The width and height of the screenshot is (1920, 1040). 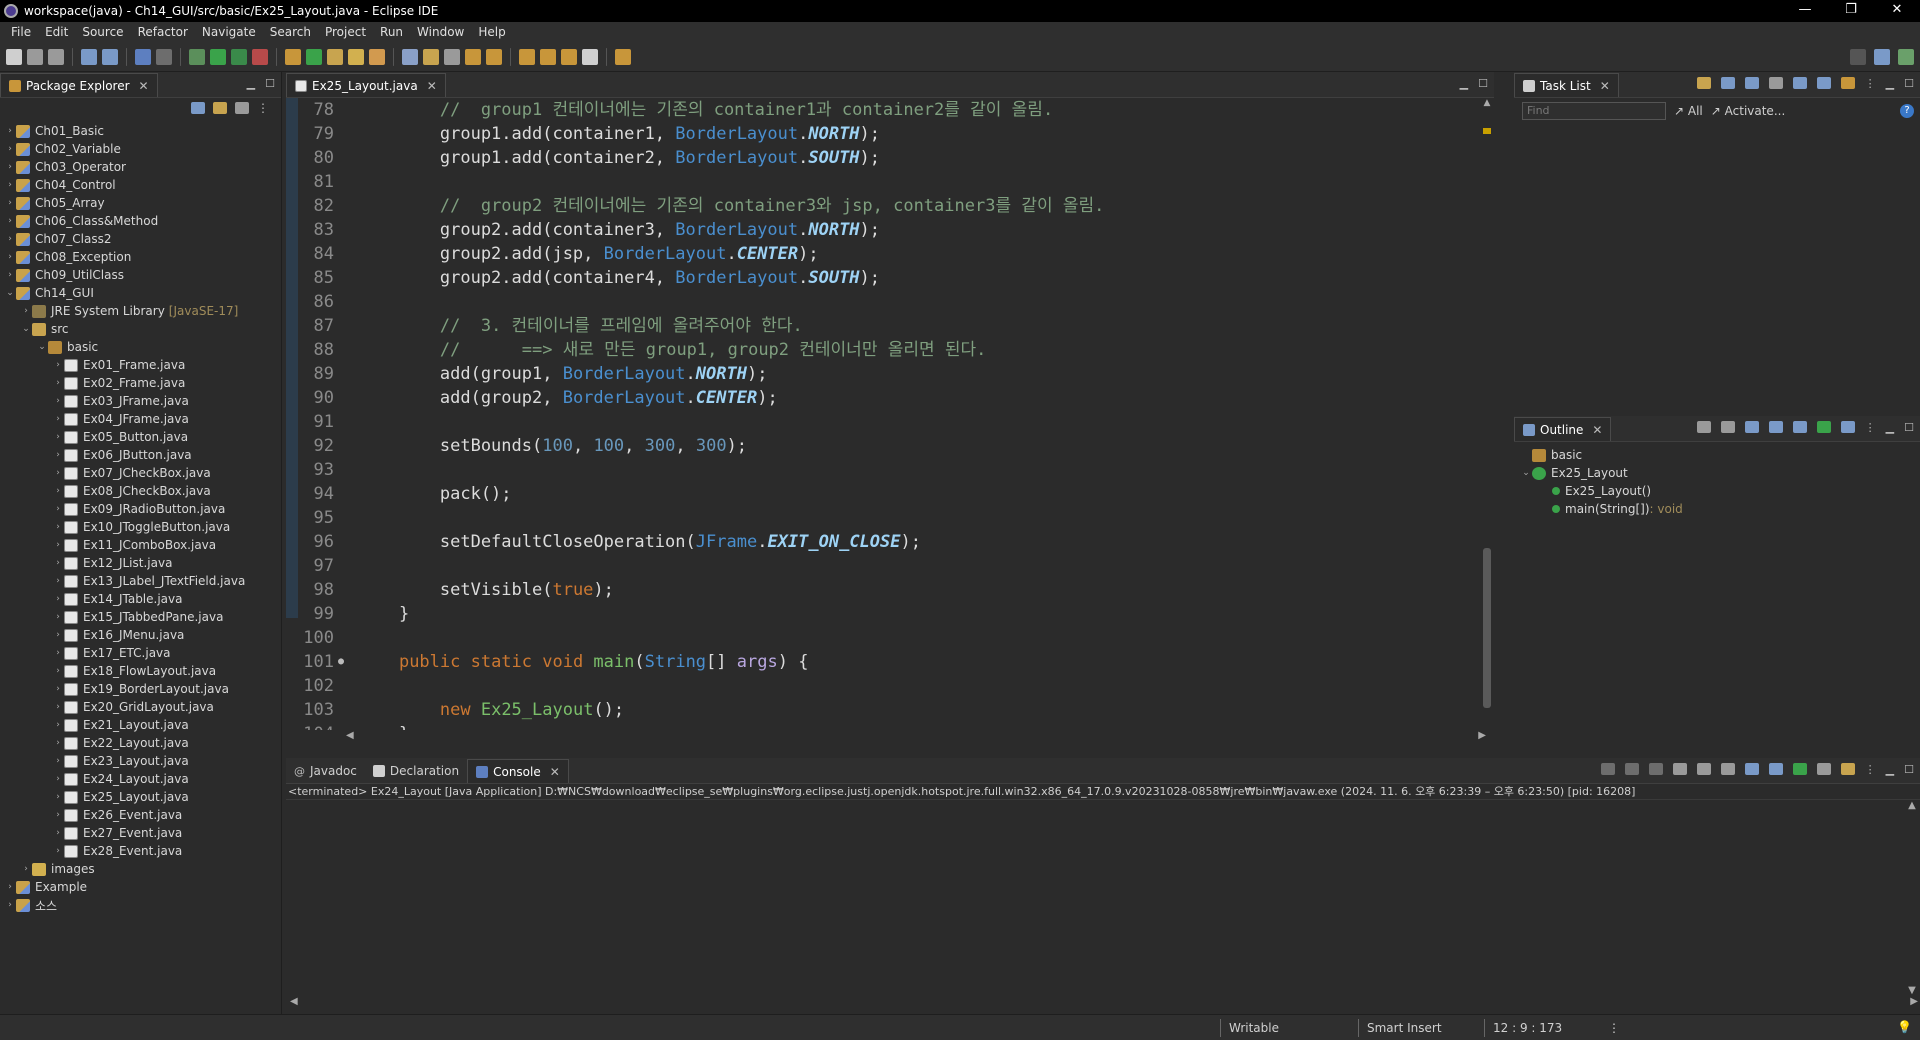 What do you see at coordinates (325, 771) in the screenshot?
I see `tab-javadoc: @ Javadoc` at bounding box center [325, 771].